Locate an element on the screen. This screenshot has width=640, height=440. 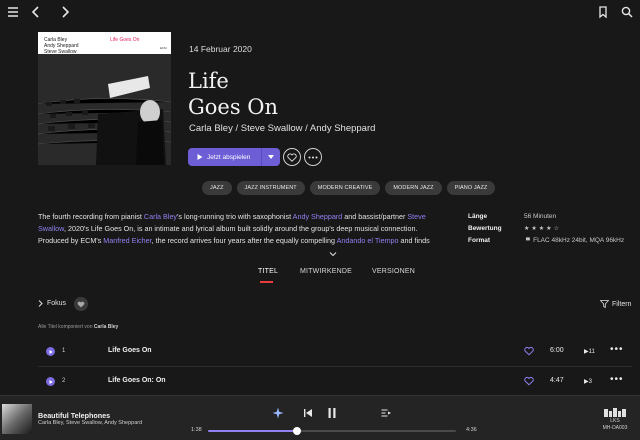
filter-icon is located at coordinates (604, 304).